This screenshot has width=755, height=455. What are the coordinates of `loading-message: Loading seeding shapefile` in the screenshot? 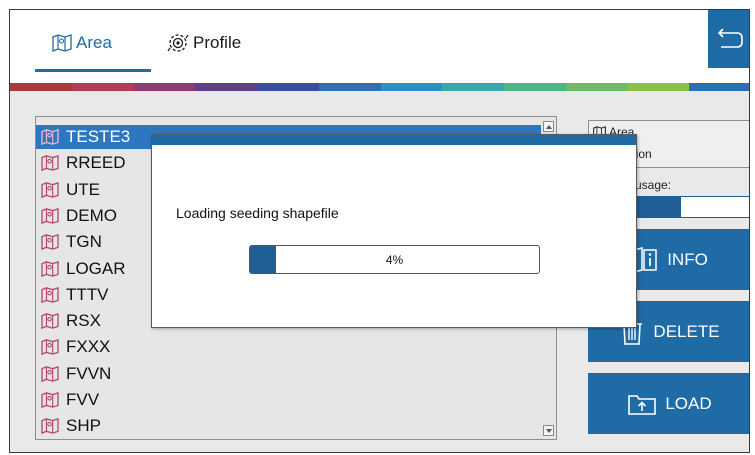 It's located at (257, 213).